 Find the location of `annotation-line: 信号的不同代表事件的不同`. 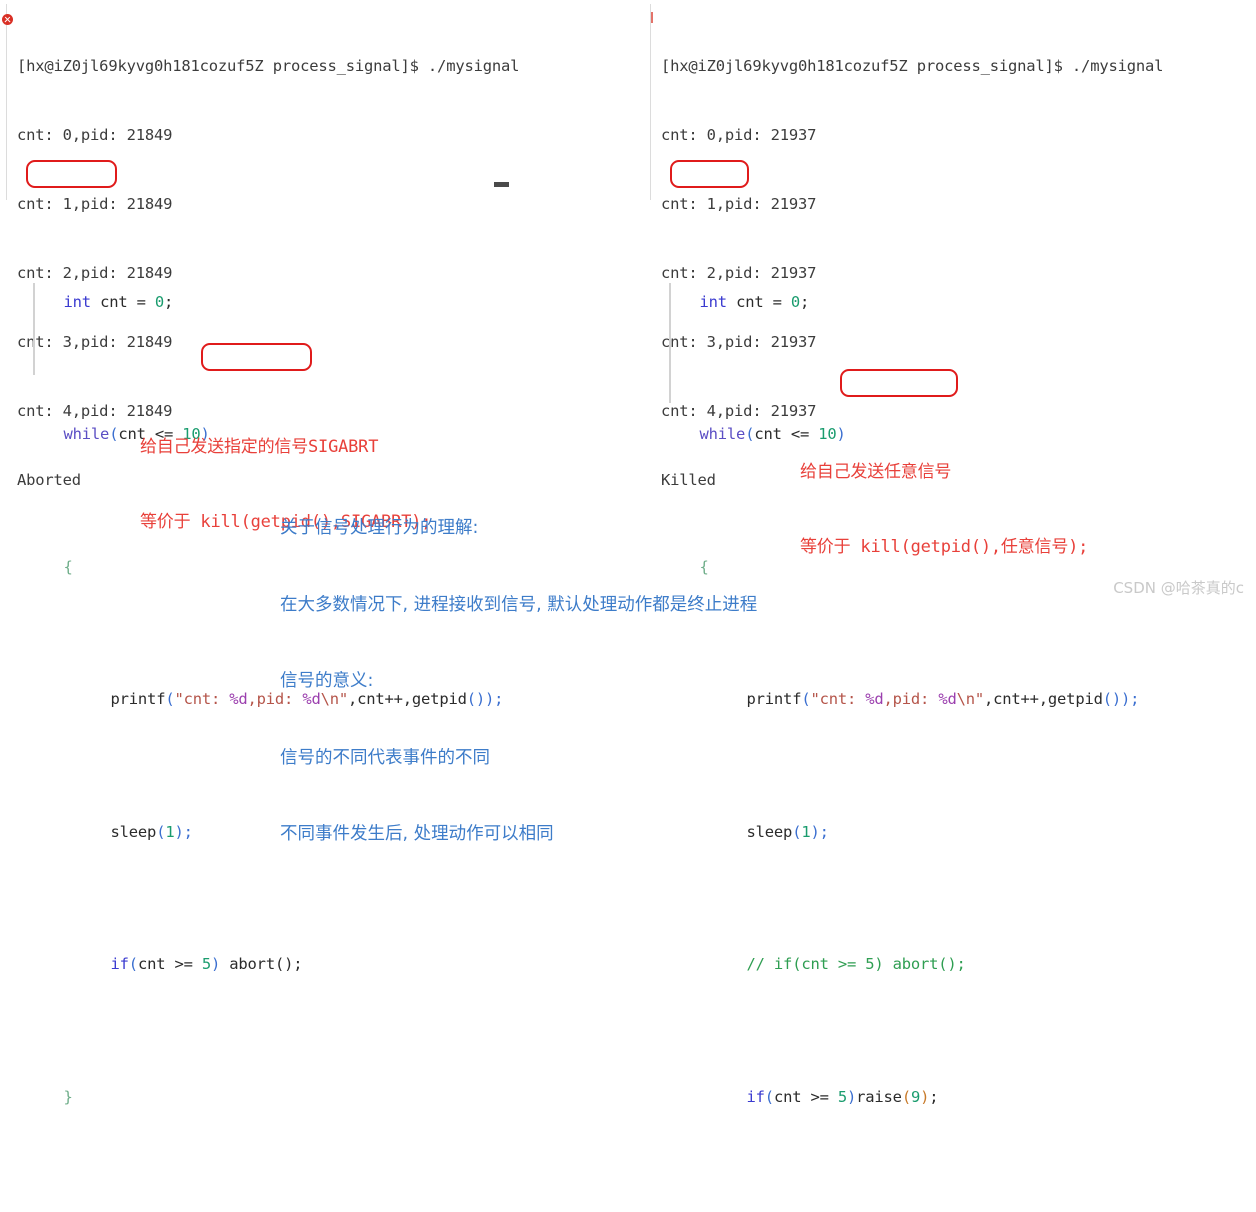

annotation-line: 信号的不同代表事件的不同 is located at coordinates (385, 757).